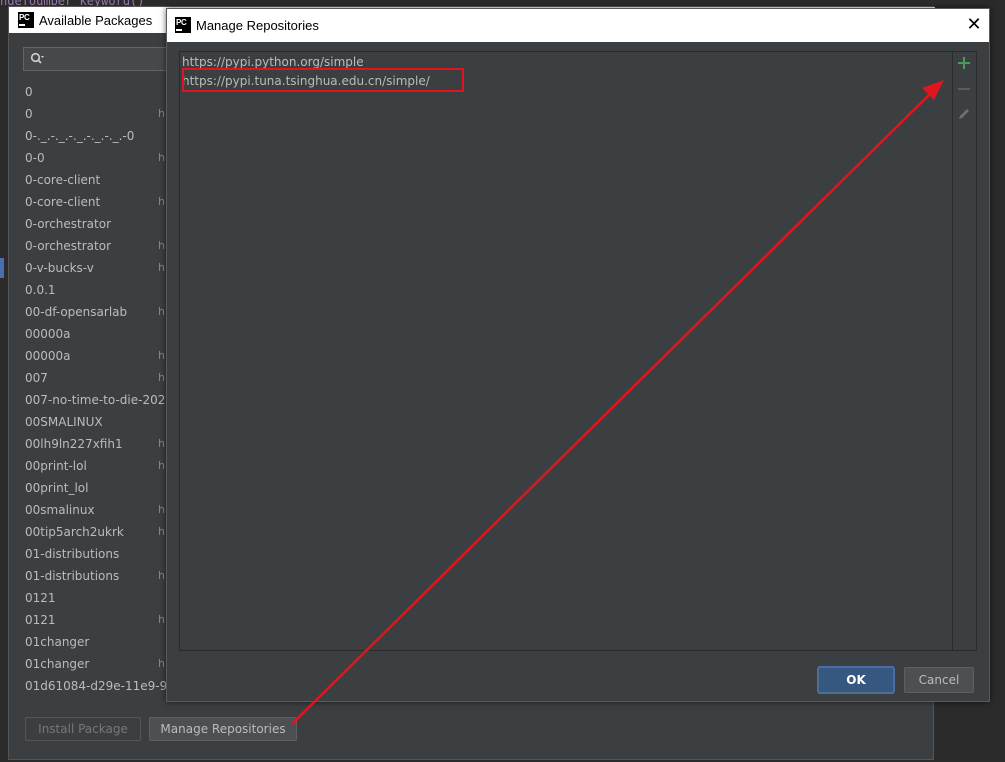 The width and height of the screenshot is (1005, 762). What do you see at coordinates (103, 334) in the screenshot?
I see `package-row: 00000a` at bounding box center [103, 334].